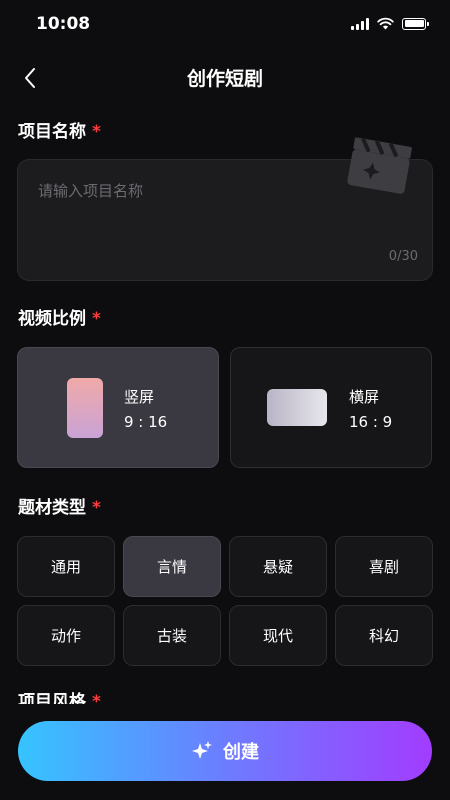 The width and height of the screenshot is (450, 800). I want to click on status-time: 10:08, so click(63, 24).